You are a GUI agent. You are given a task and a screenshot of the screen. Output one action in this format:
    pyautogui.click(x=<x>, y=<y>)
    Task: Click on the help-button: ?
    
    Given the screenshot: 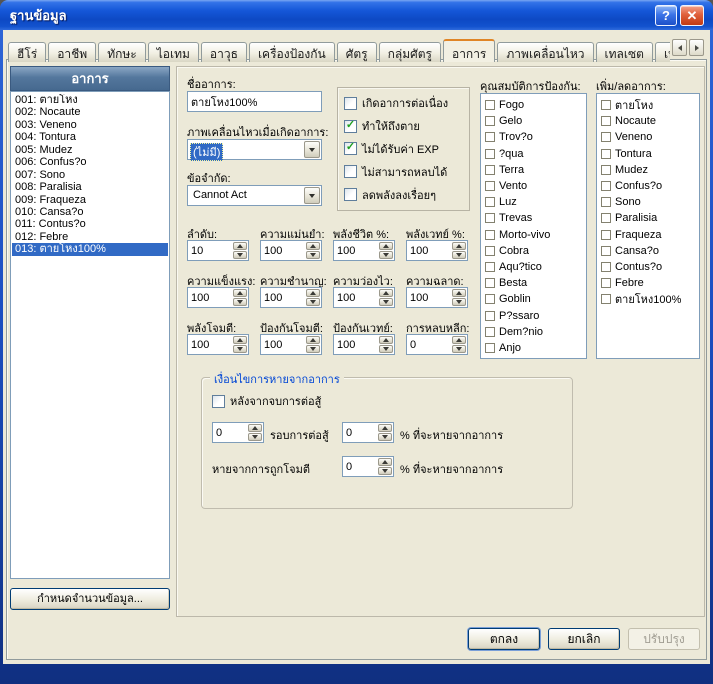 What is the action you would take?
    pyautogui.click(x=666, y=15)
    